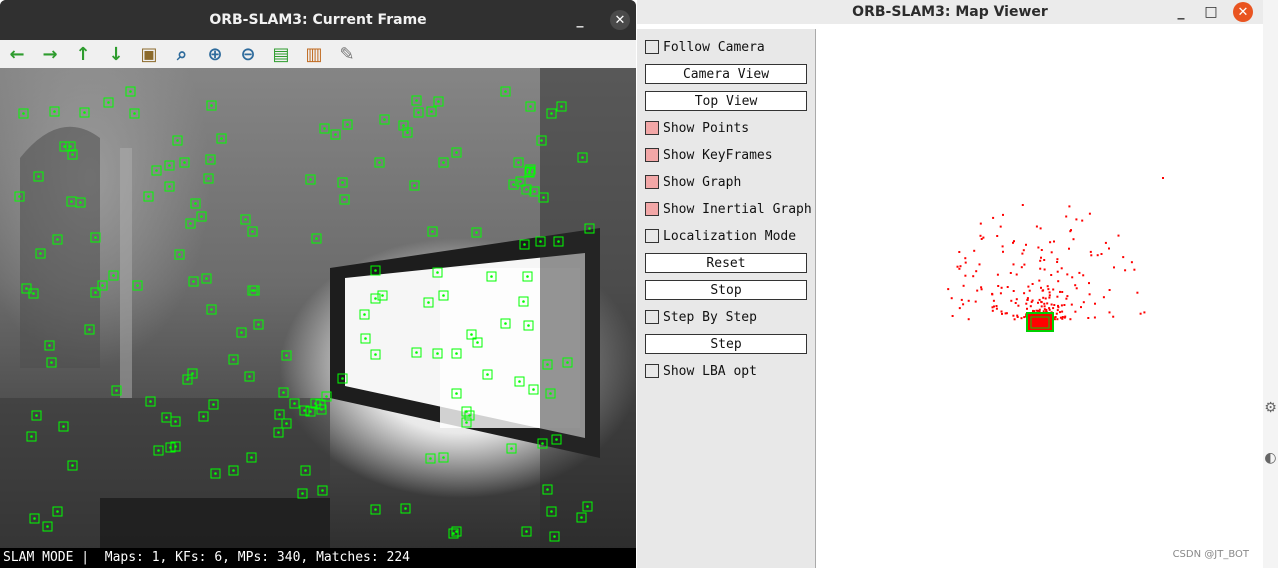  Describe the element at coordinates (950, 12) in the screenshot. I see `map-viewer-titlebar: ORB-SLAM3: Map Viewer _ □ ✕` at that location.